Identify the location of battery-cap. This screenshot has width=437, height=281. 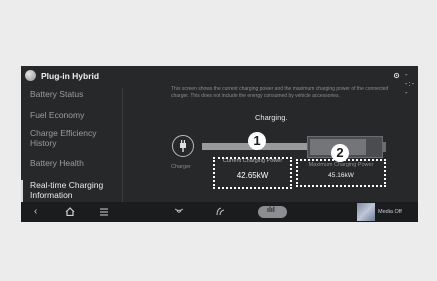
(384, 147).